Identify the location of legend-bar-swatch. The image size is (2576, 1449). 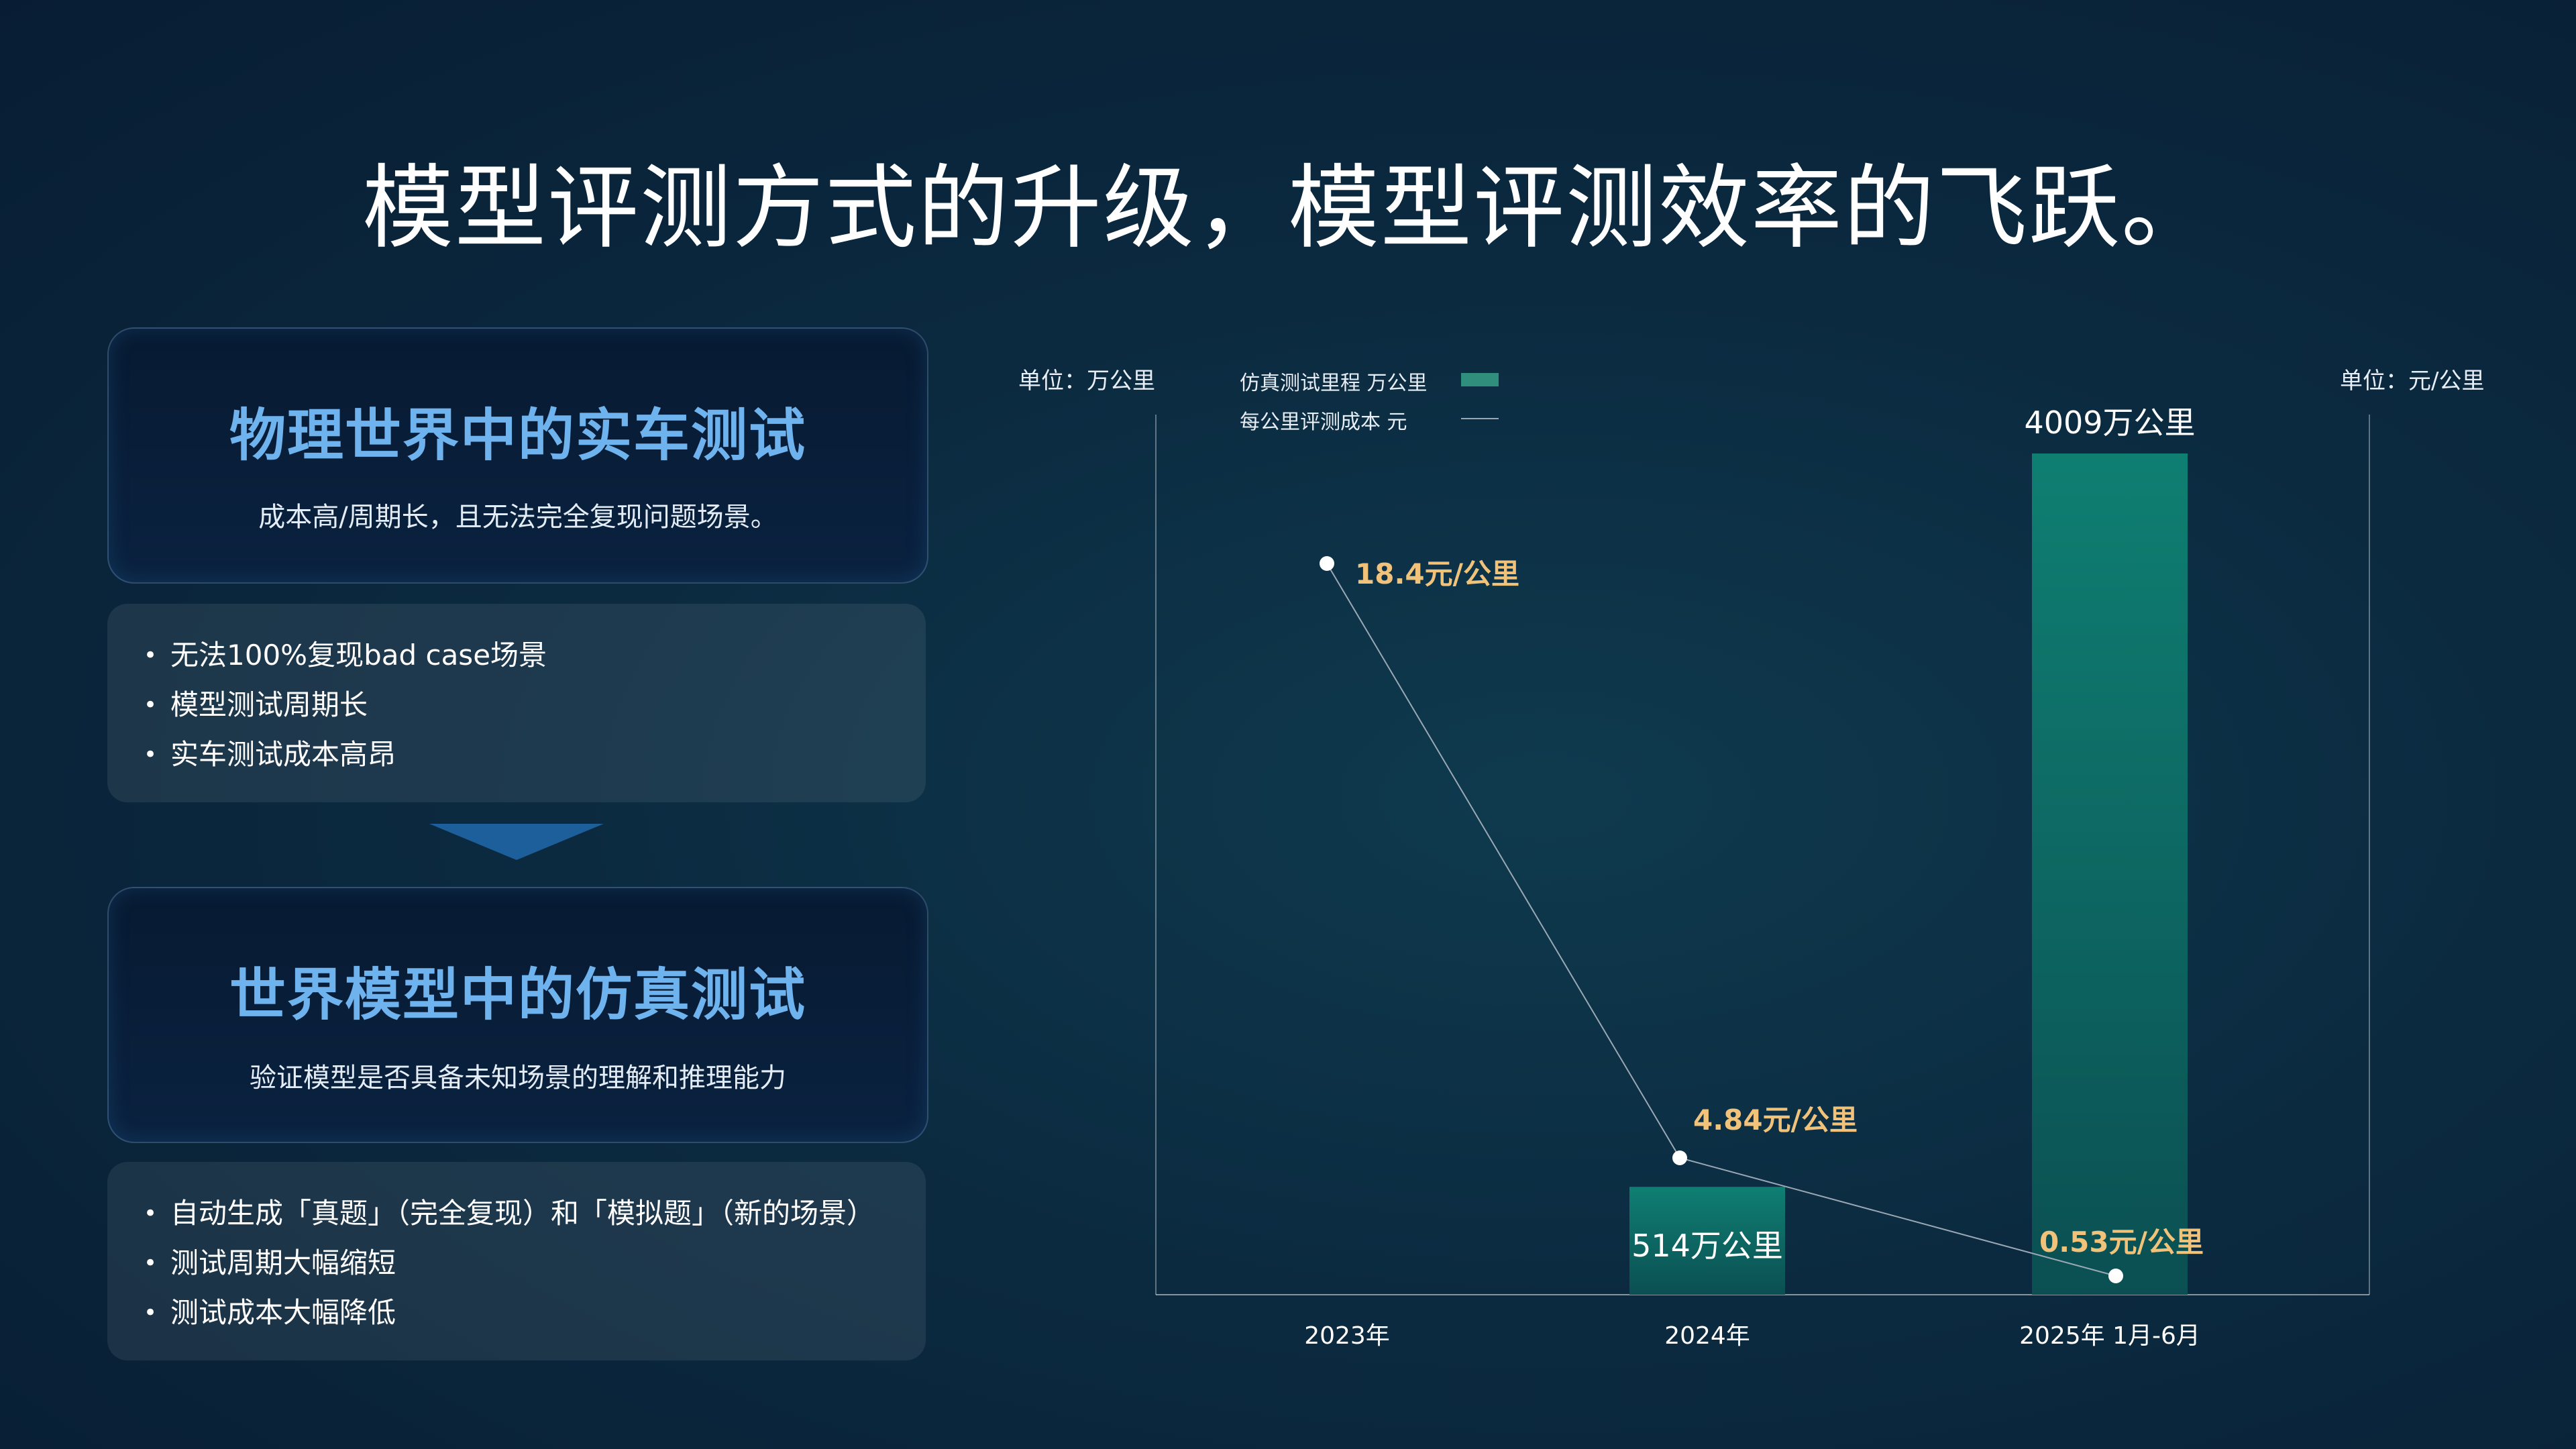
(1480, 379).